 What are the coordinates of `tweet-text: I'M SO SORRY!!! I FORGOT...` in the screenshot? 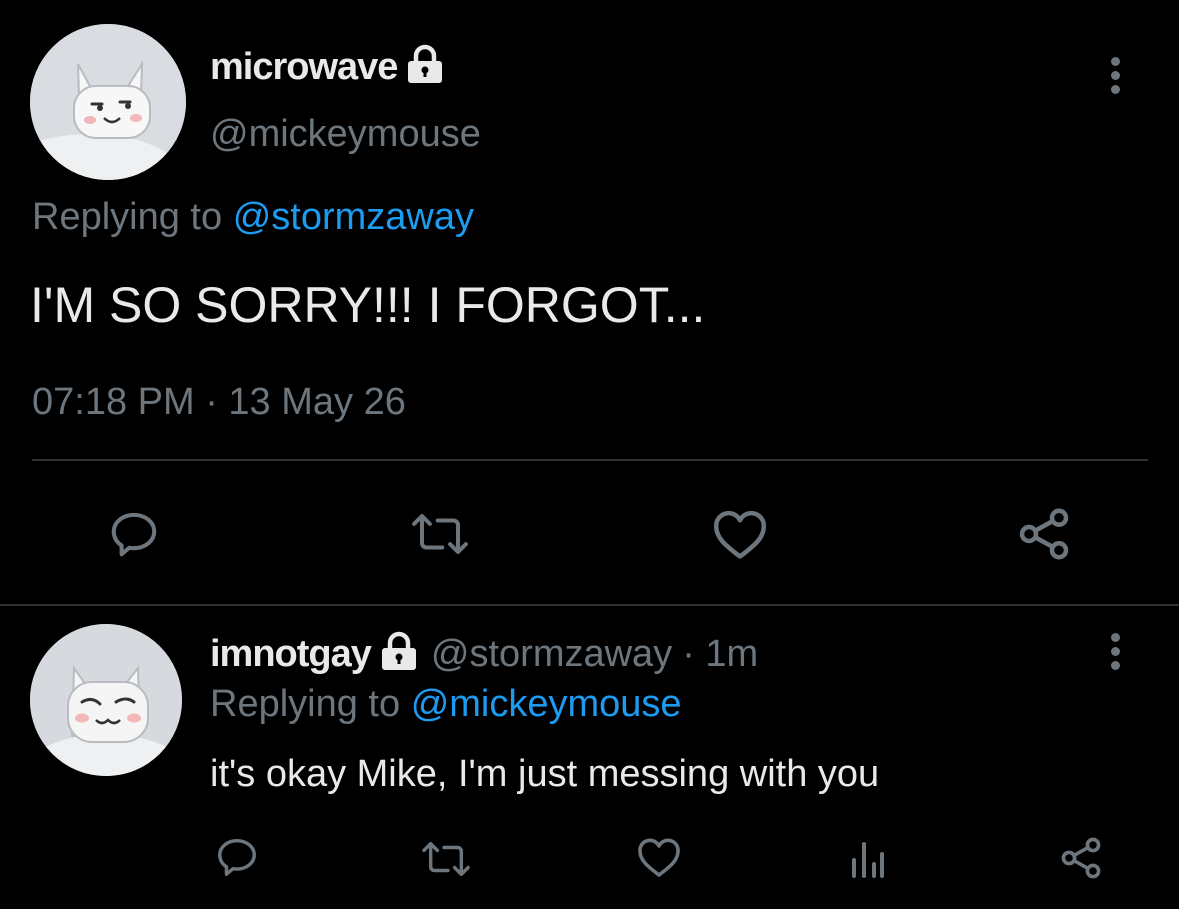 It's located at (368, 305).